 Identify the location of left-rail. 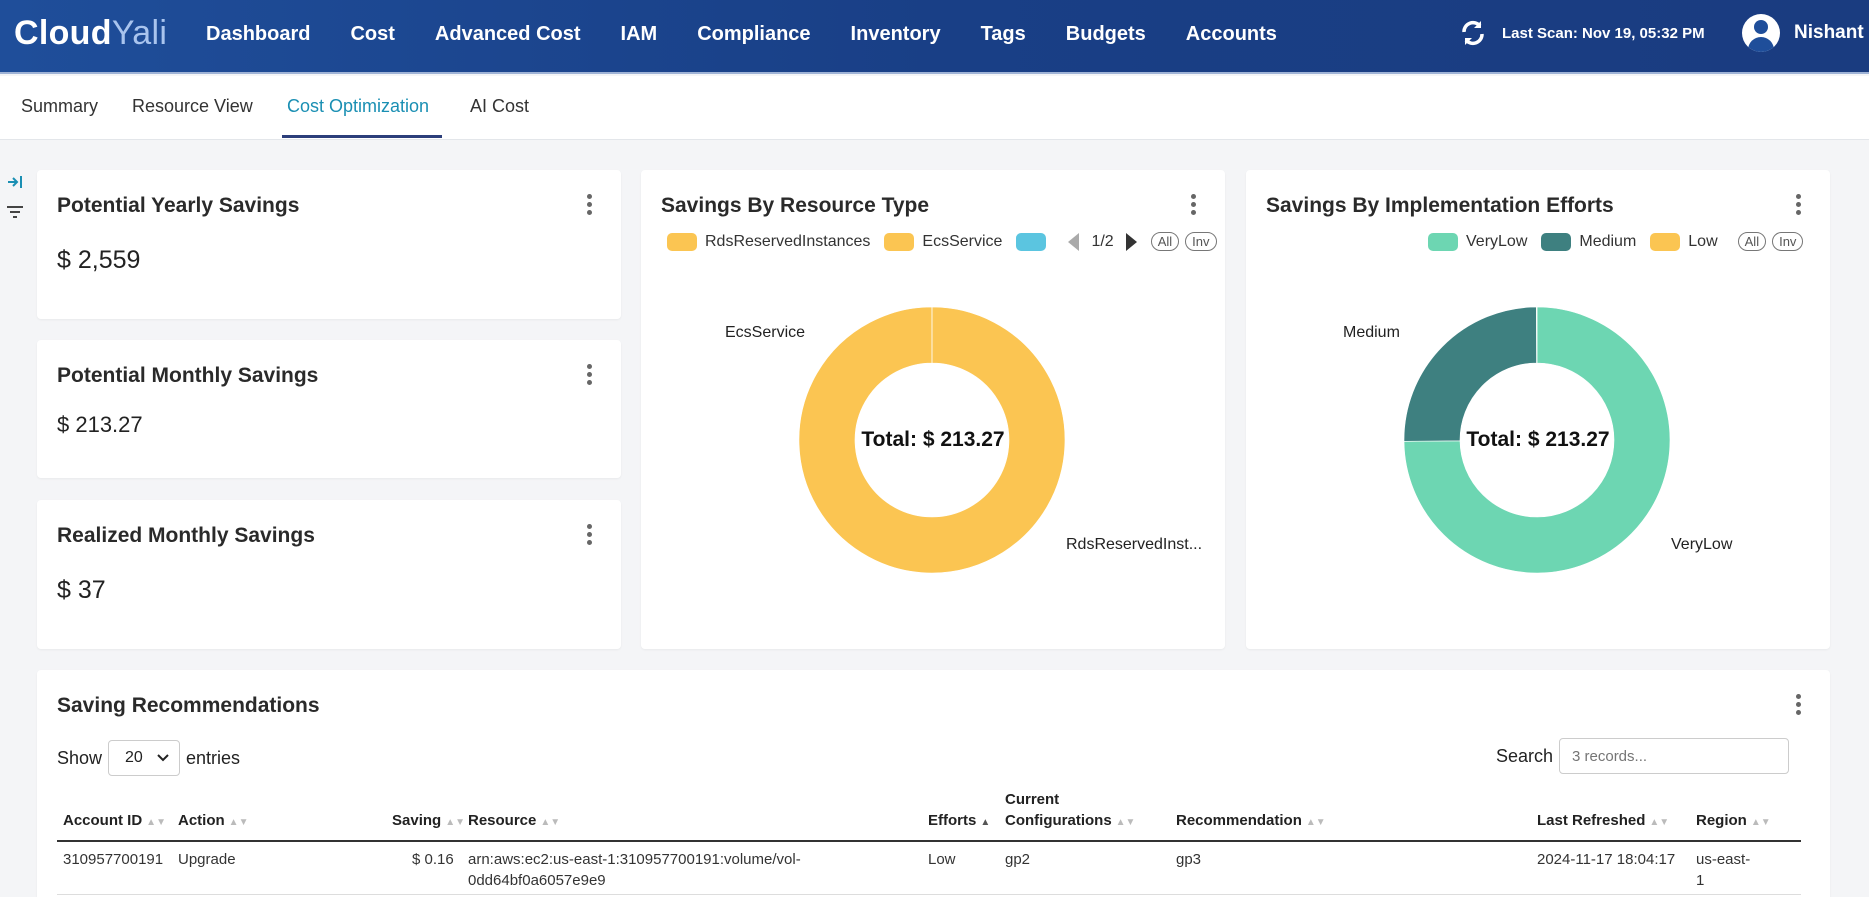
(17, 204).